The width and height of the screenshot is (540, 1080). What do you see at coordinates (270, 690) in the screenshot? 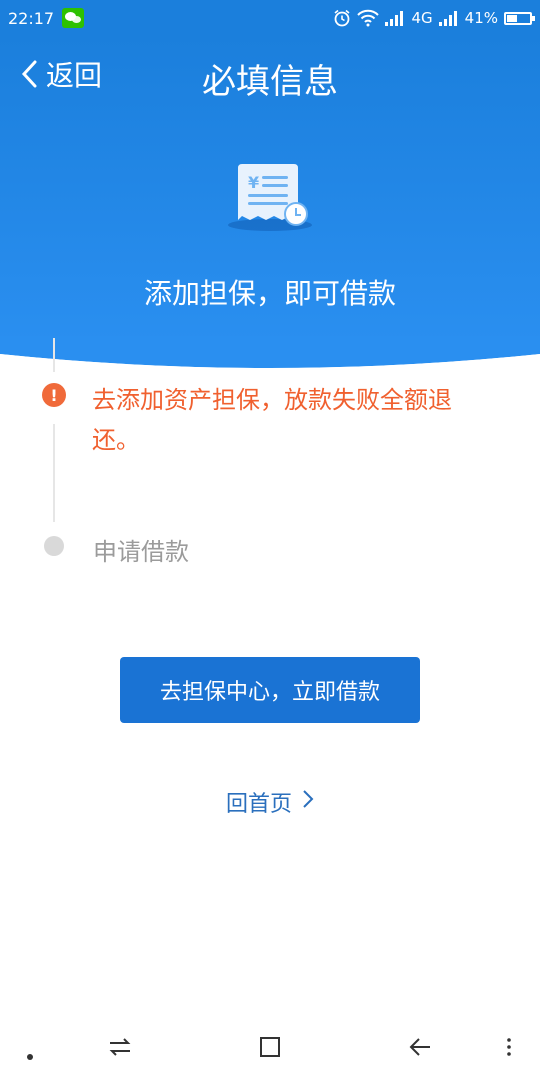
I see `go-guarantee-center-button: 去担保中心，立即借款` at bounding box center [270, 690].